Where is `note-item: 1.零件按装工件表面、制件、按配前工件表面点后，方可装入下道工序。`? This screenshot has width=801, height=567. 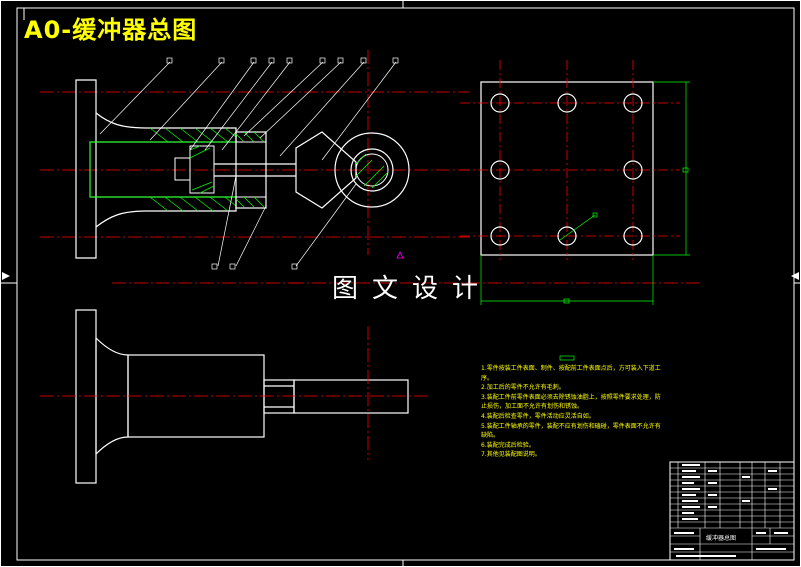
note-item: 1.零件按装工件表面、制件、按配前工件表面点后，方可装入下道工序。 is located at coordinates (571, 373).